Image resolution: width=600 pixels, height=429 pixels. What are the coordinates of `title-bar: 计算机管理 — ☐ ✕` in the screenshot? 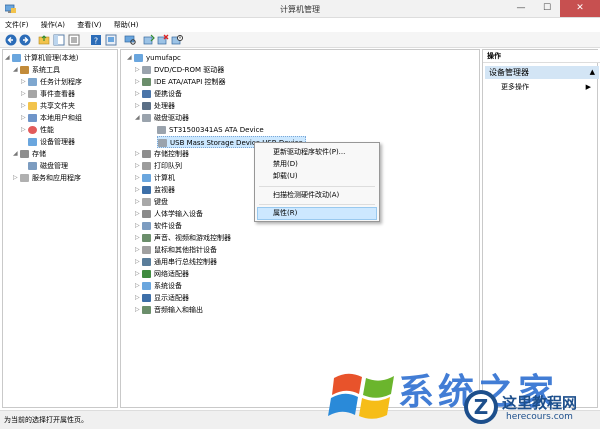 It's located at (300, 9).